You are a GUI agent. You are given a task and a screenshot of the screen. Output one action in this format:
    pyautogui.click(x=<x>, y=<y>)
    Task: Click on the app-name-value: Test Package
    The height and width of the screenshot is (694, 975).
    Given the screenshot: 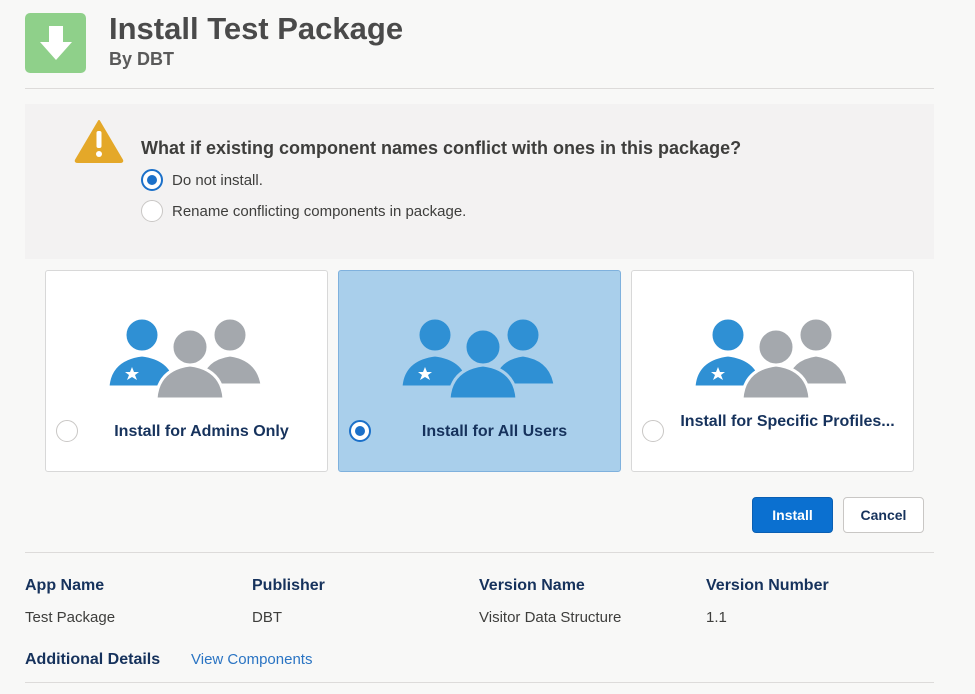 What is the action you would take?
    pyautogui.click(x=70, y=617)
    